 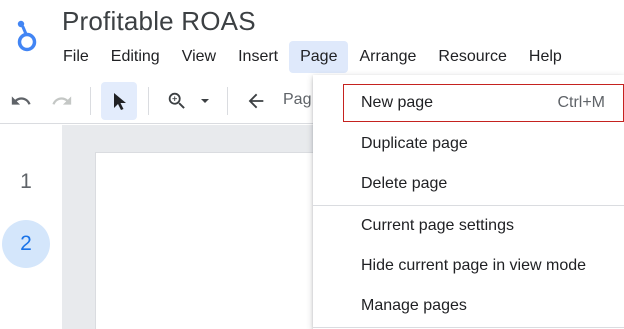 What do you see at coordinates (468, 184) in the screenshot?
I see `menu-item-delete-page: Delete page` at bounding box center [468, 184].